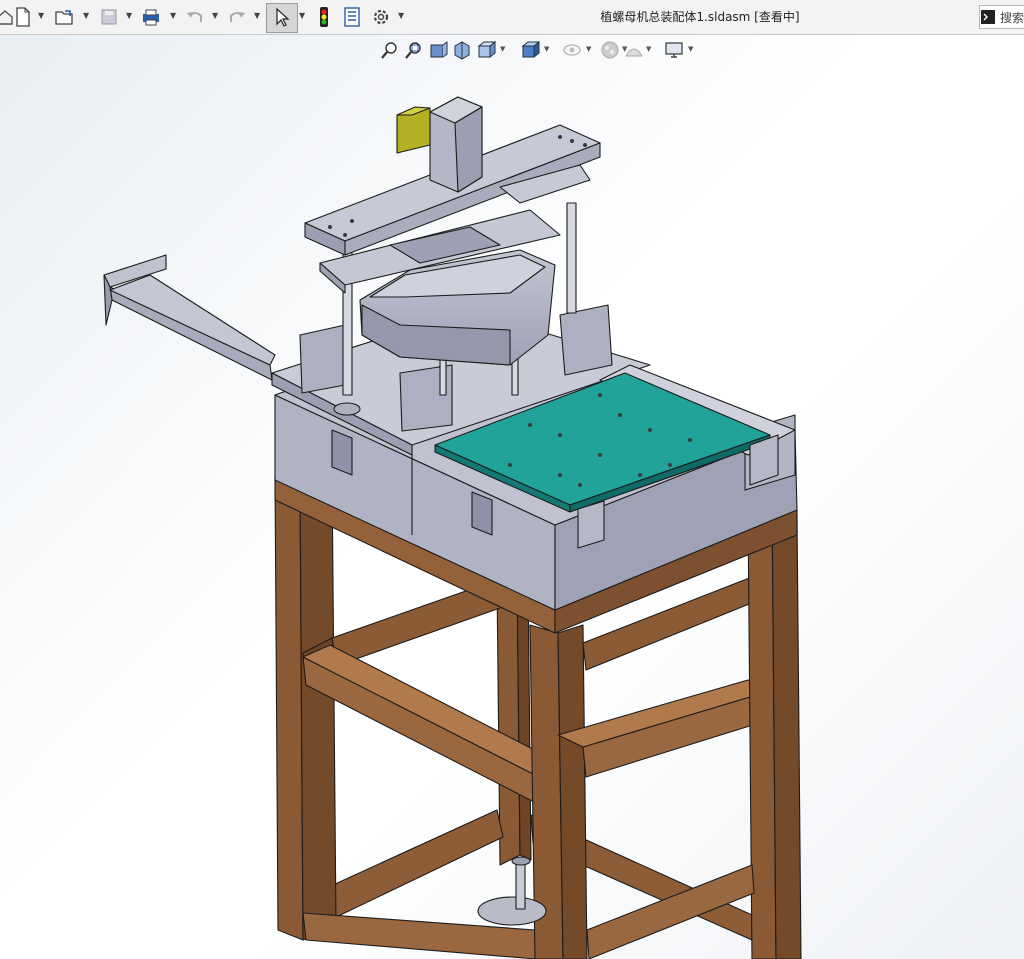 The width and height of the screenshot is (1024, 959). What do you see at coordinates (189, 317) in the screenshot?
I see `side-arm` at bounding box center [189, 317].